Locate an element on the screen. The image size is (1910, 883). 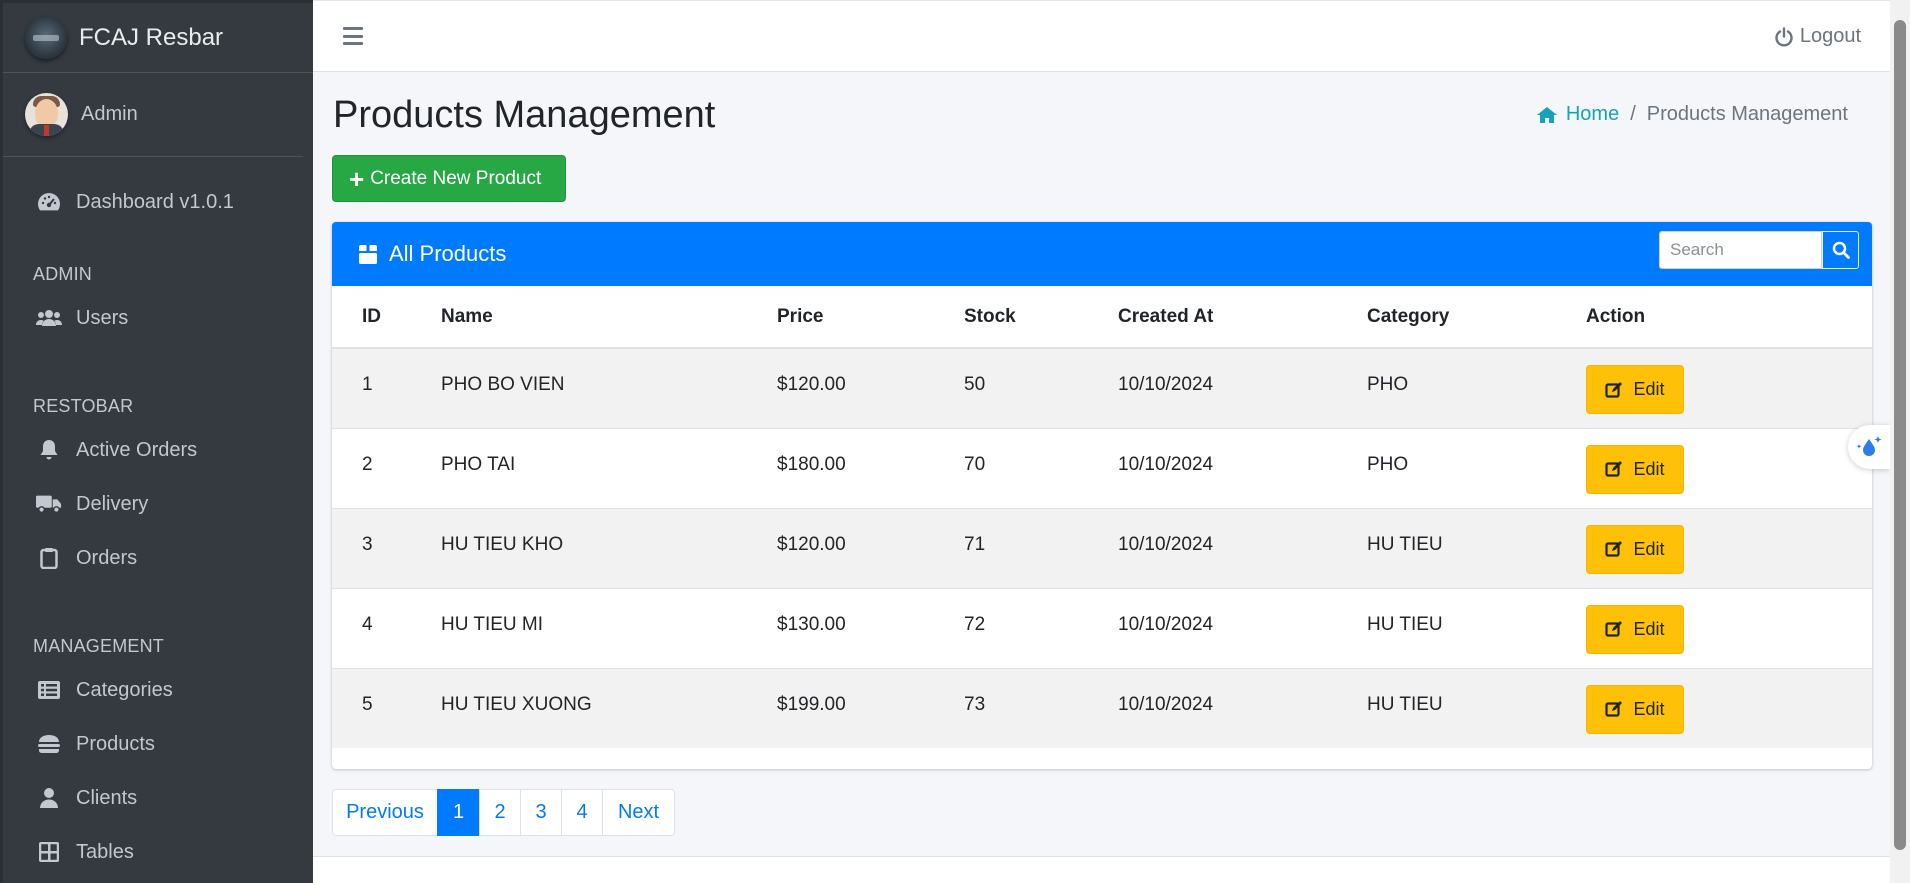
pagination: Previous 1 2 3 4 Next is located at coordinates (503, 812).